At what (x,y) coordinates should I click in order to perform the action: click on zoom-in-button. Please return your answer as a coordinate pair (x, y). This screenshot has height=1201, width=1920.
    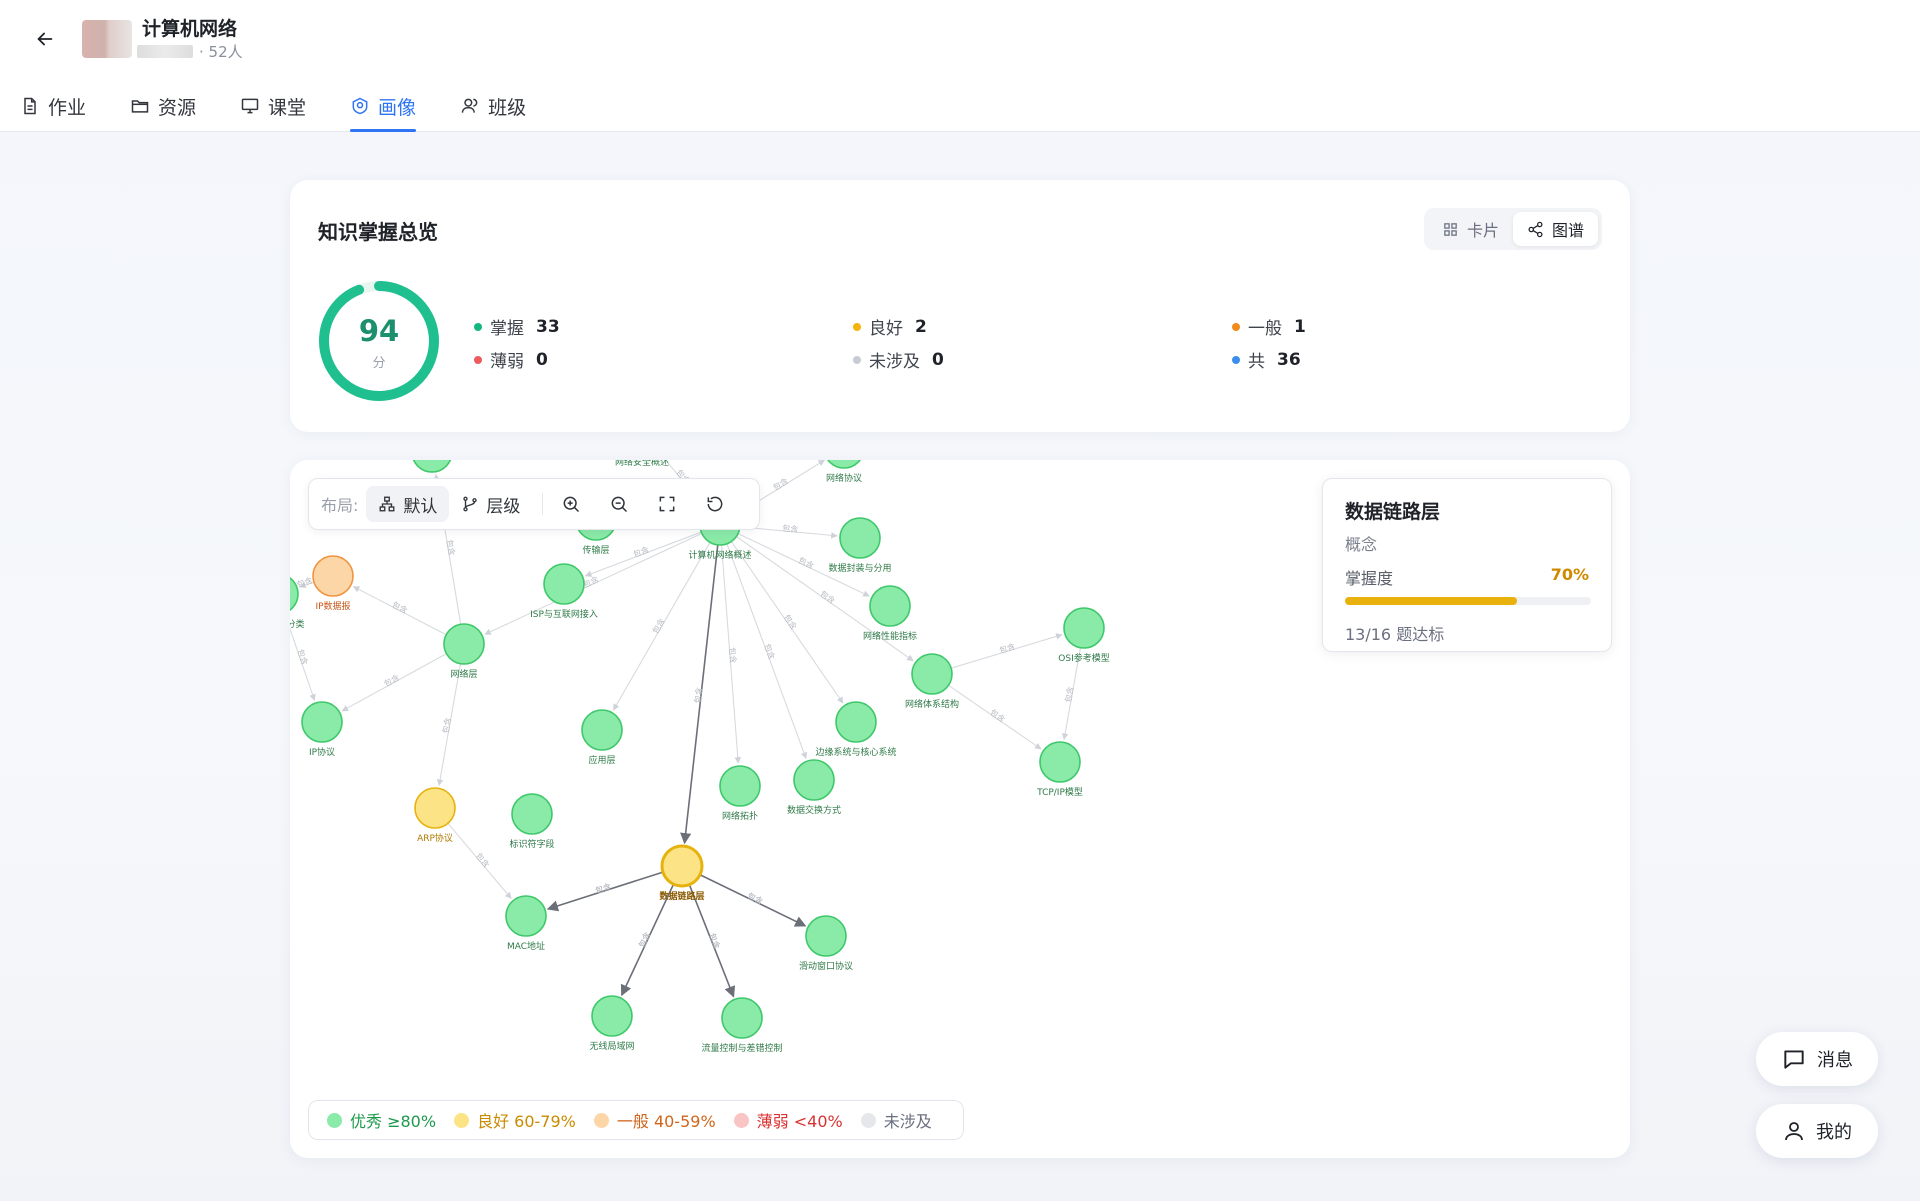
    Looking at the image, I should click on (571, 504).